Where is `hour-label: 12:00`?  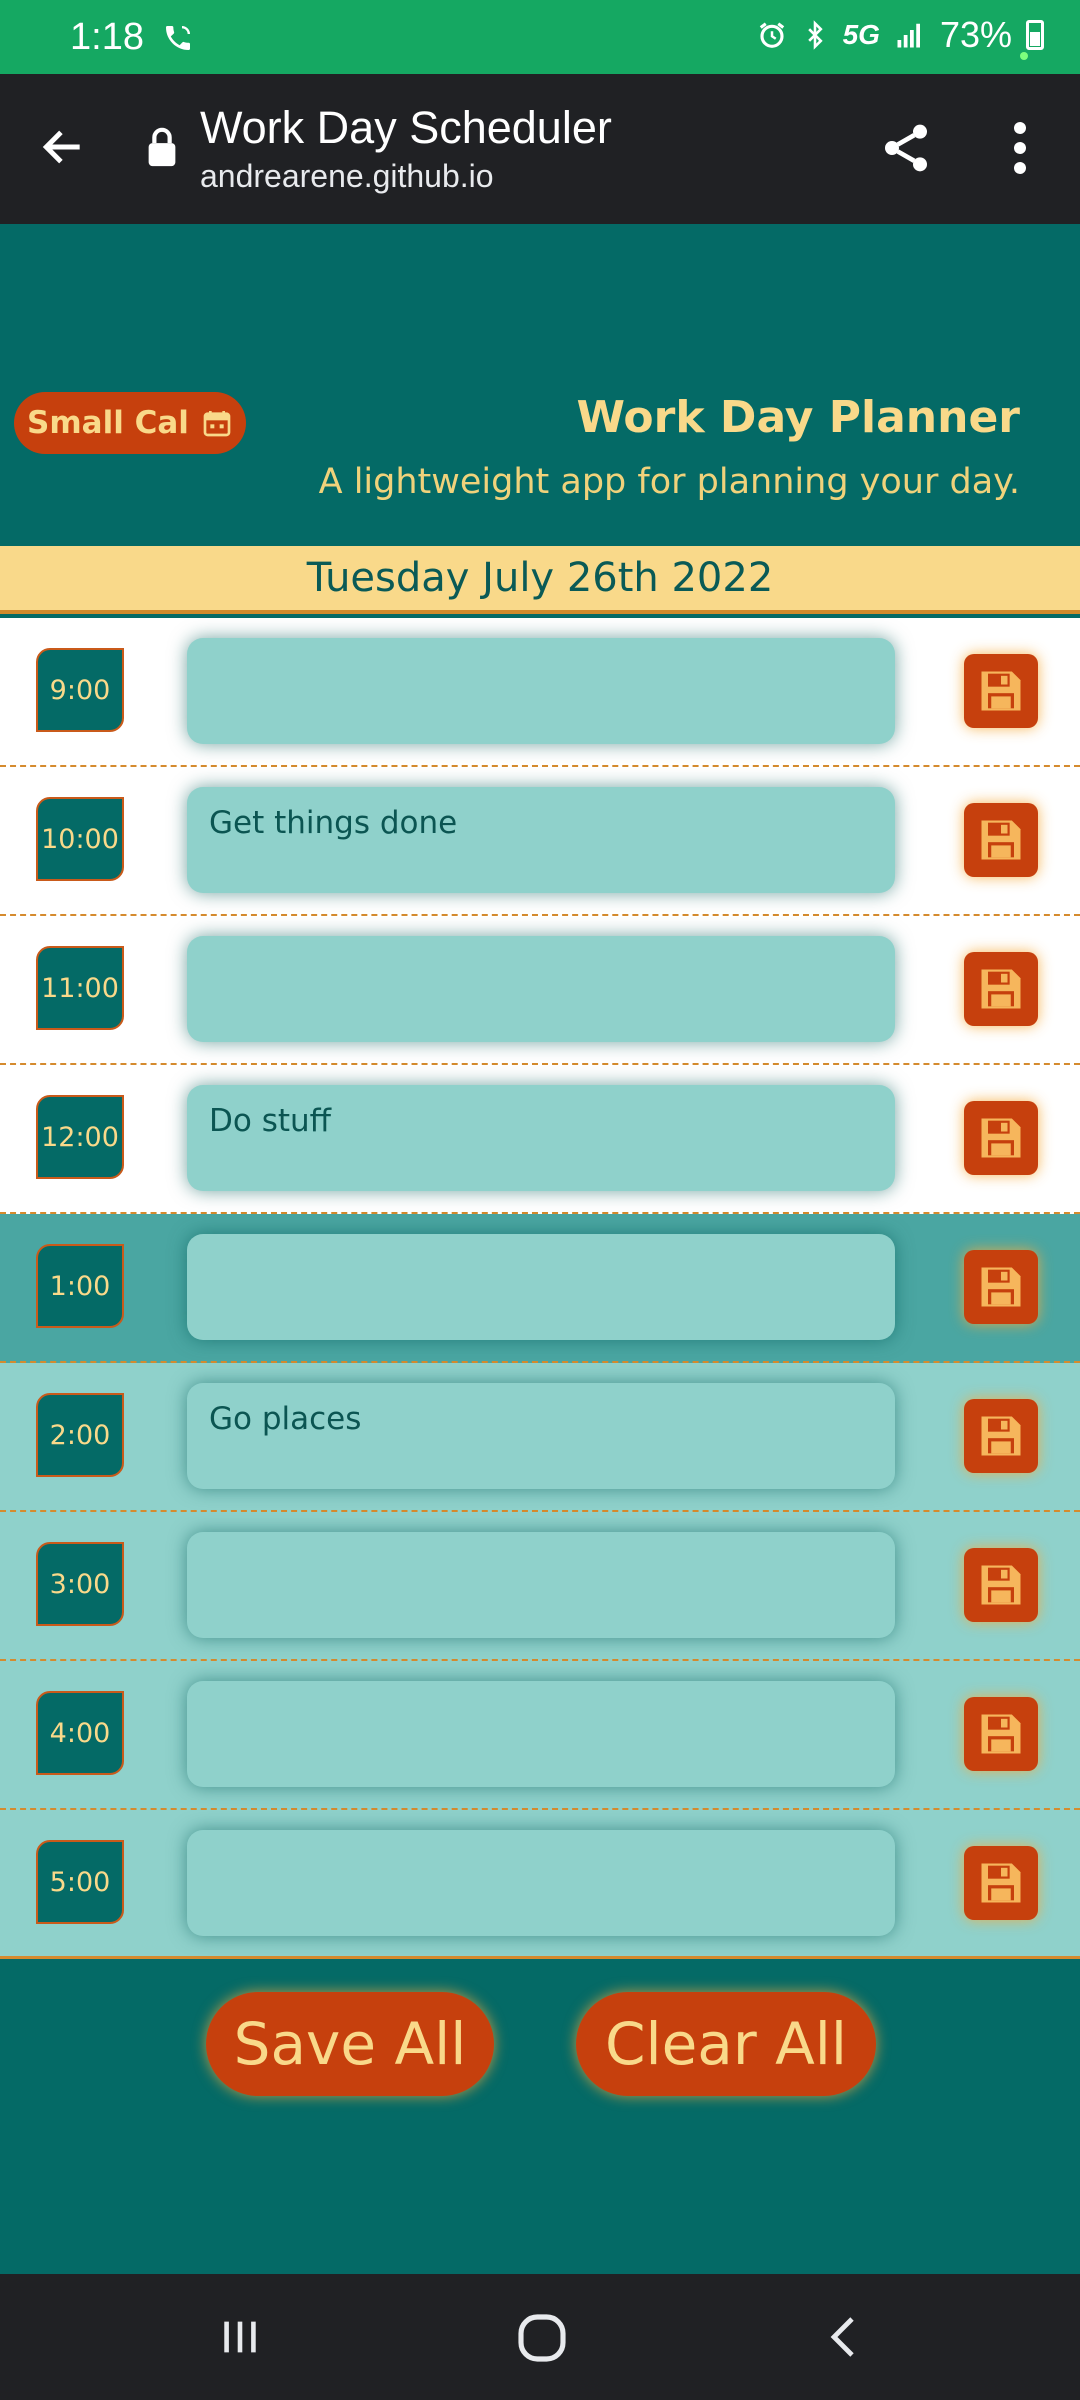
hour-label: 12:00 is located at coordinates (80, 1137).